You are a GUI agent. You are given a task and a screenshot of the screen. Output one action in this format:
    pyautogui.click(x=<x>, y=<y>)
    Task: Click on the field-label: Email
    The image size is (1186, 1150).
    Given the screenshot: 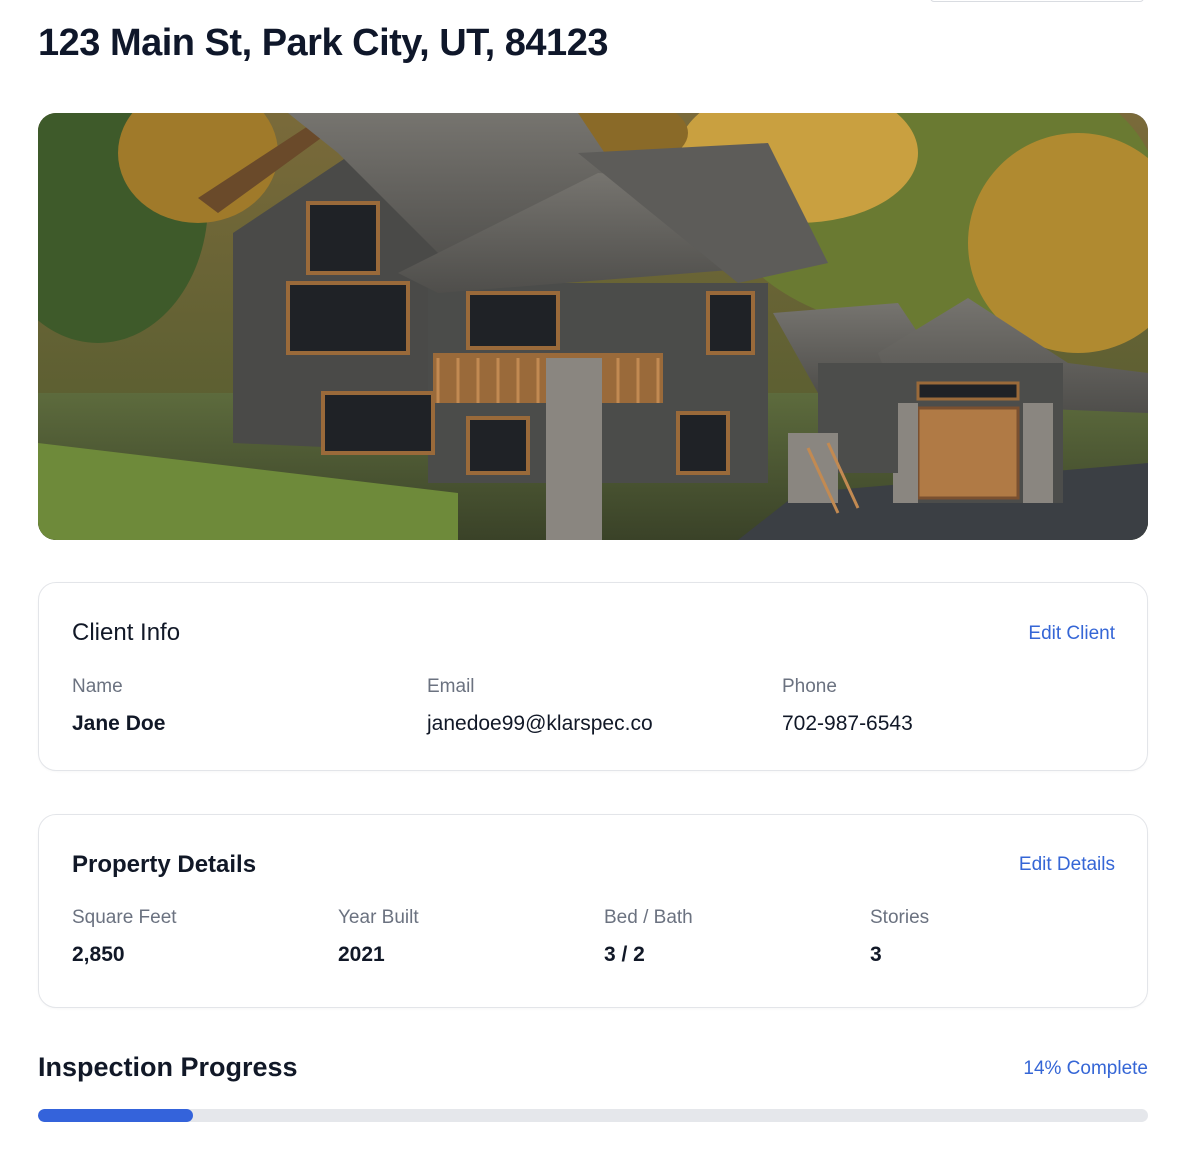 What is the action you would take?
    pyautogui.click(x=451, y=686)
    